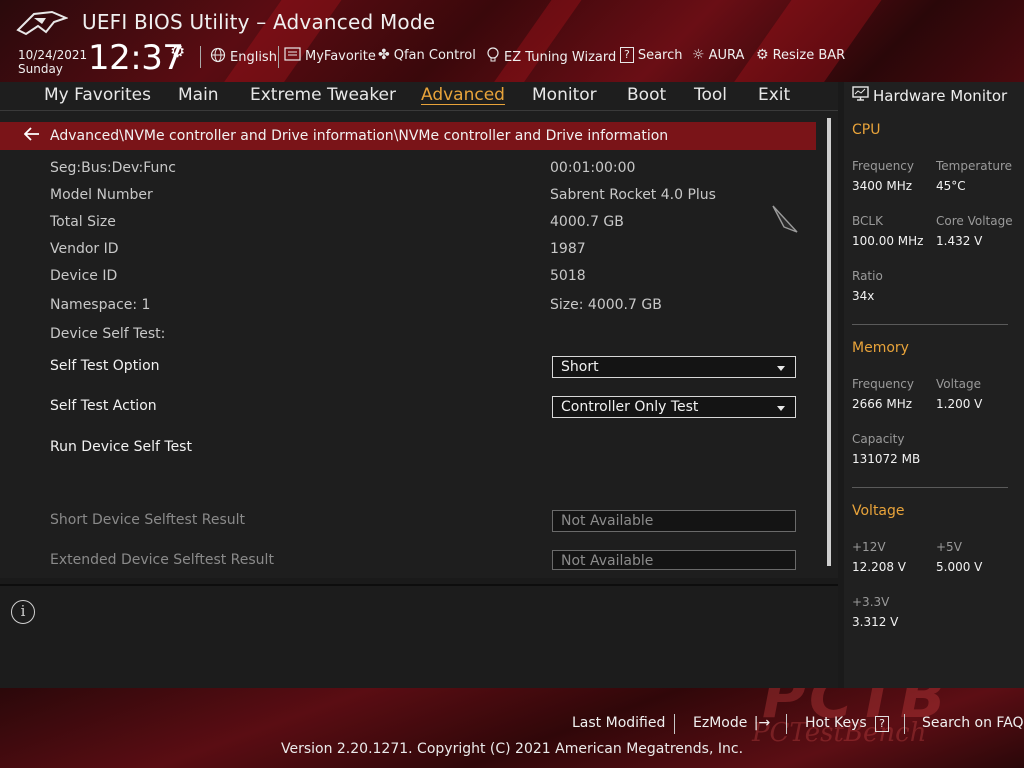 The width and height of the screenshot is (1024, 768). What do you see at coordinates (930, 487) in the screenshot?
I see `section-divider` at bounding box center [930, 487].